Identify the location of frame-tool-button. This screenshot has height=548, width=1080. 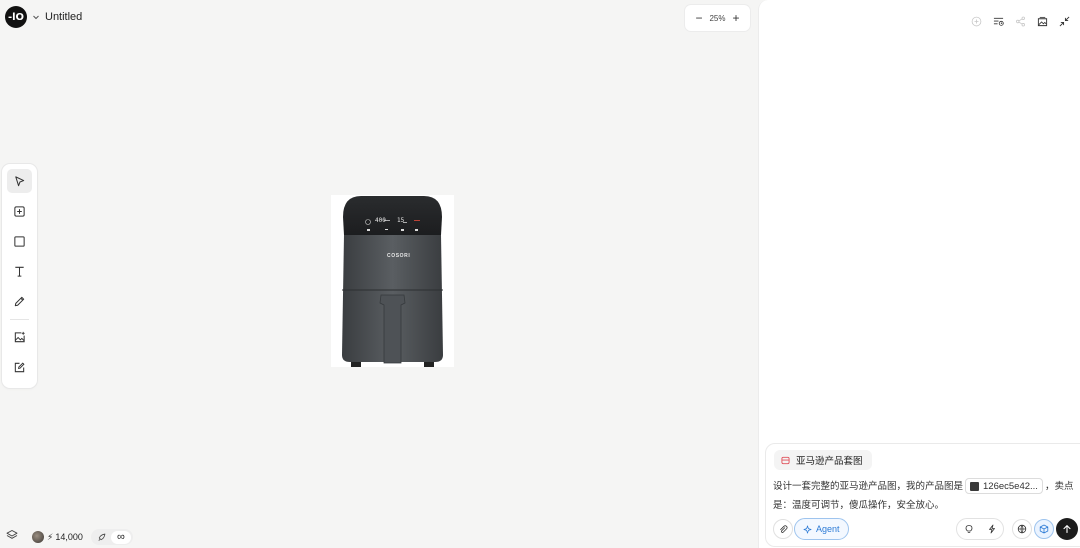
(19, 211).